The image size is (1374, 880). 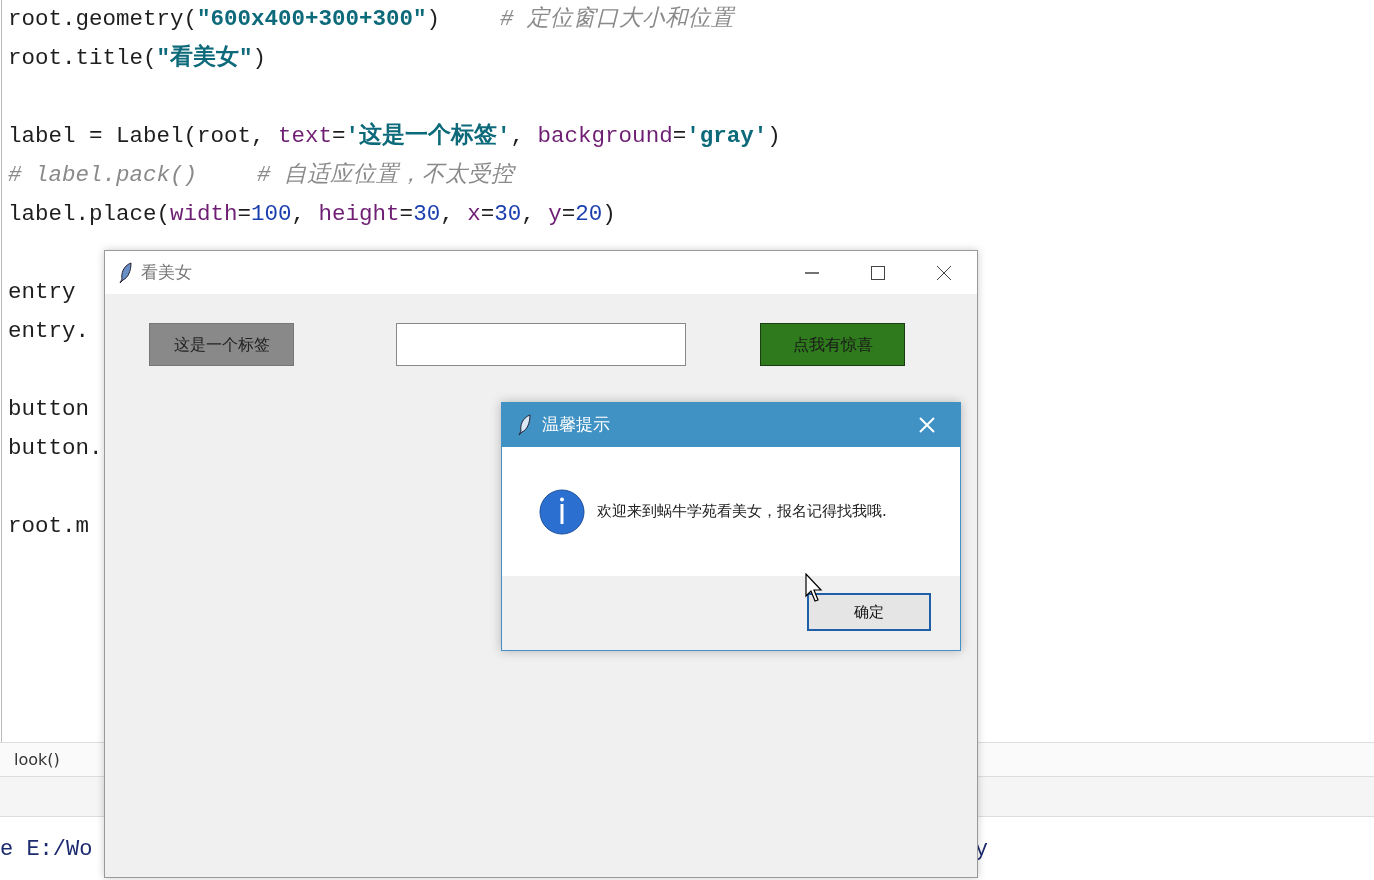 What do you see at coordinates (605, 136) in the screenshot?
I see `code-text: background` at bounding box center [605, 136].